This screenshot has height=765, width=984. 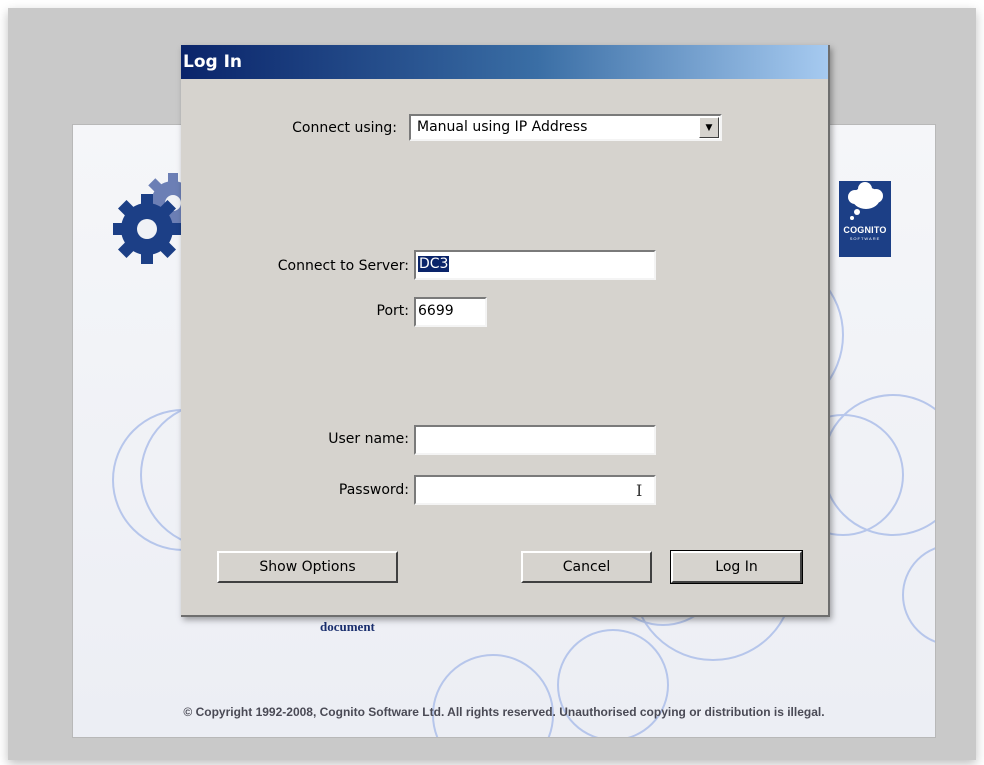 I want to click on server-input-value: DC3, so click(x=434, y=264).